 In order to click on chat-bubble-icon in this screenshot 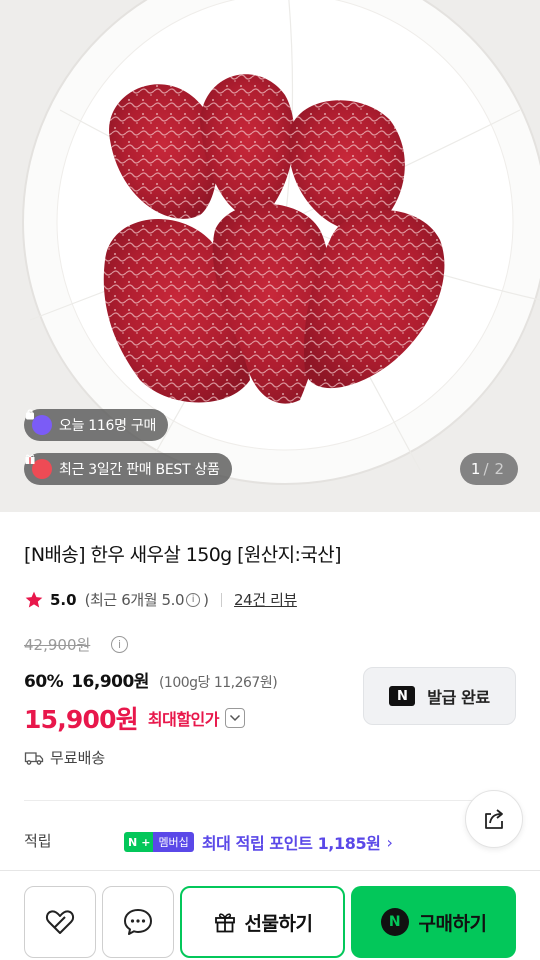, I will do `click(138, 922)`.